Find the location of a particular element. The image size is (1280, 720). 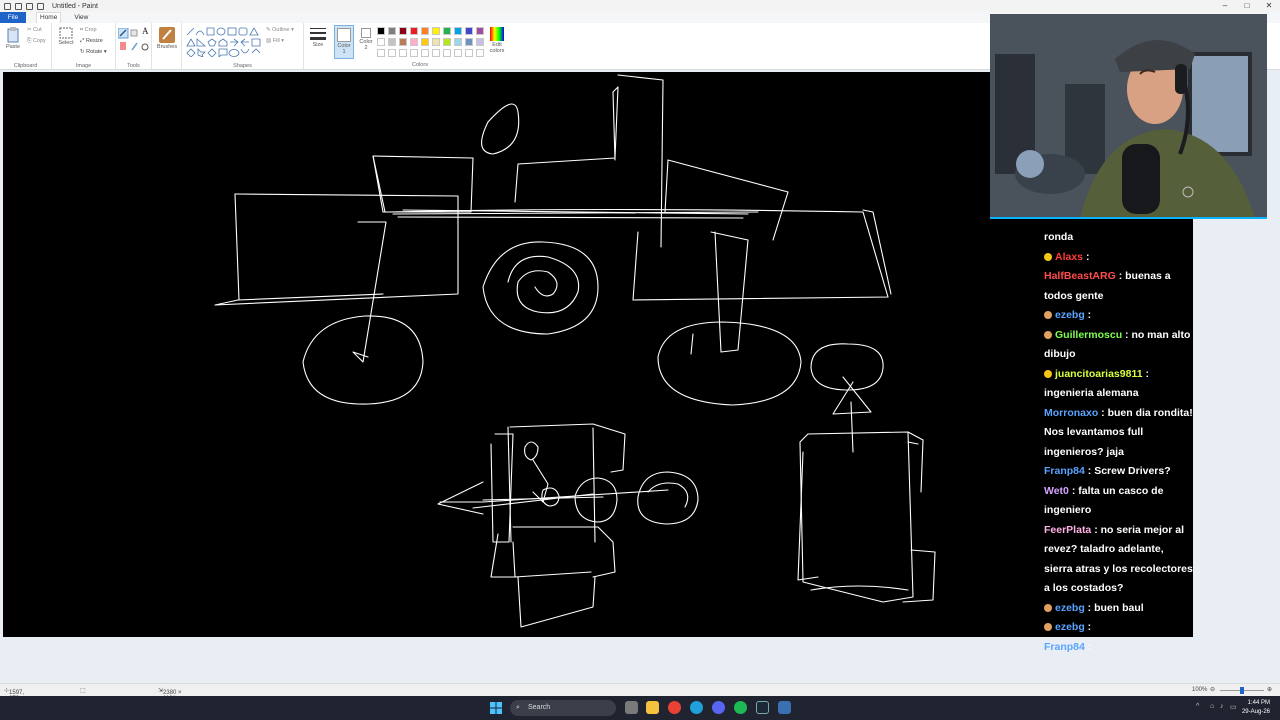

chat-username: Franp84 is located at coordinates (1064, 646).